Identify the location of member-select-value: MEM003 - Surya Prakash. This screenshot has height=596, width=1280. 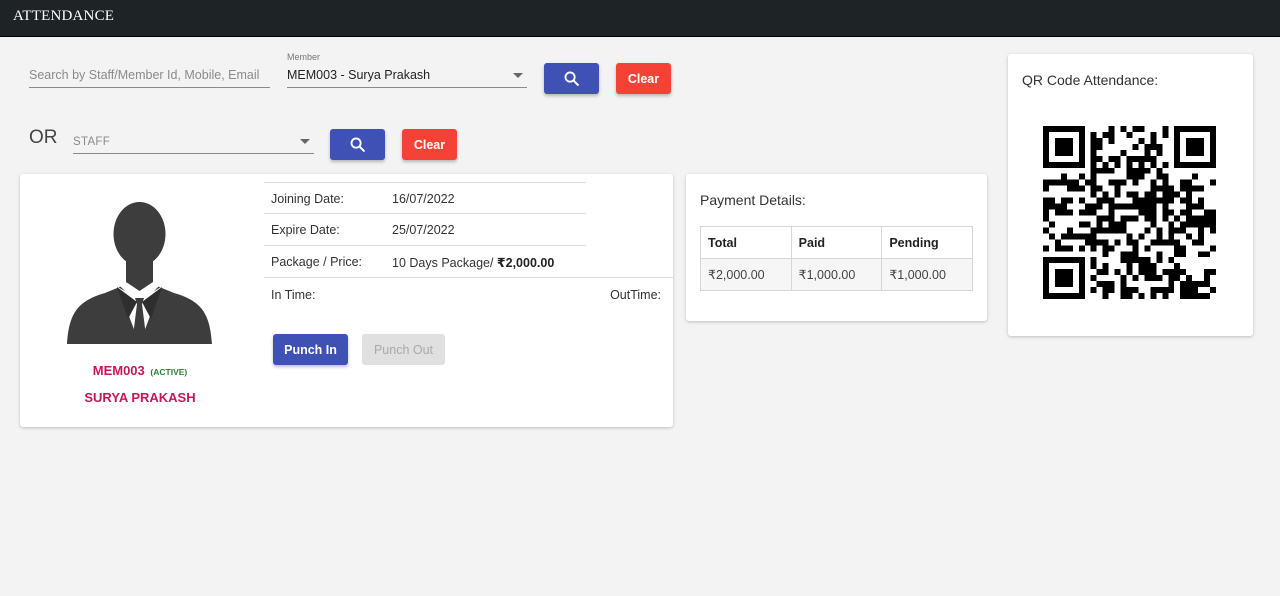
(359, 75).